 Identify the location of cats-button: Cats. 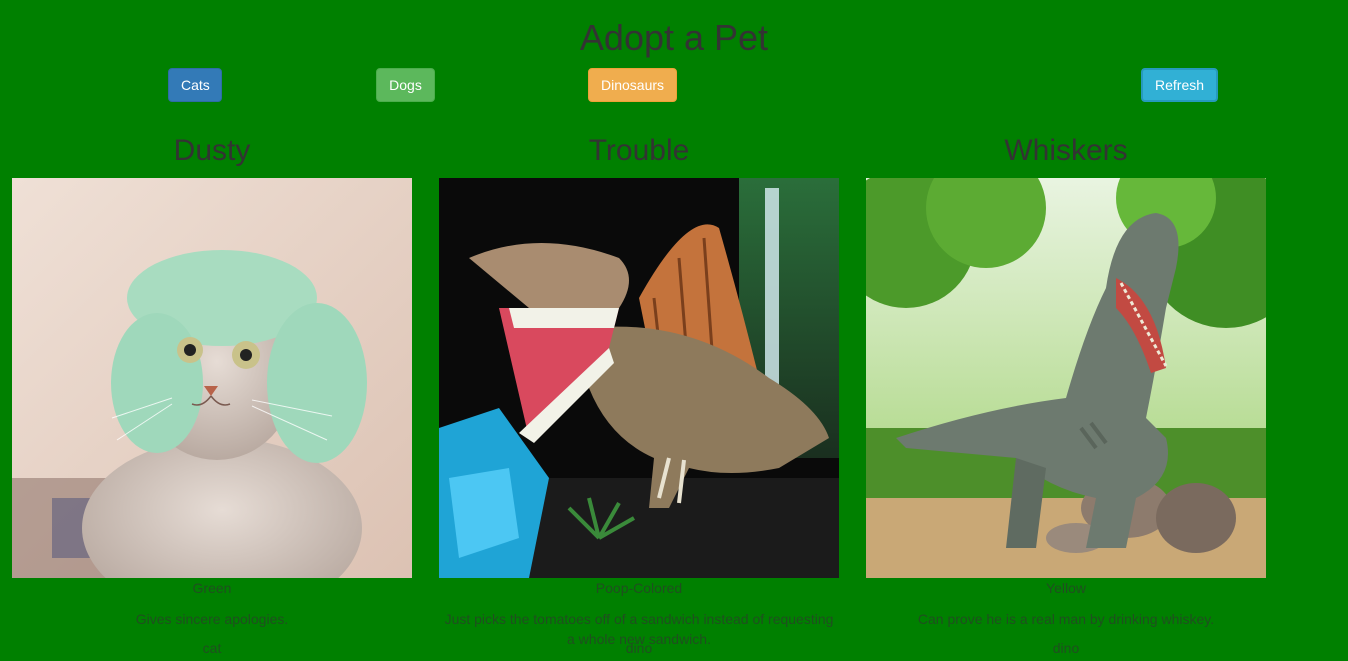
(195, 85).